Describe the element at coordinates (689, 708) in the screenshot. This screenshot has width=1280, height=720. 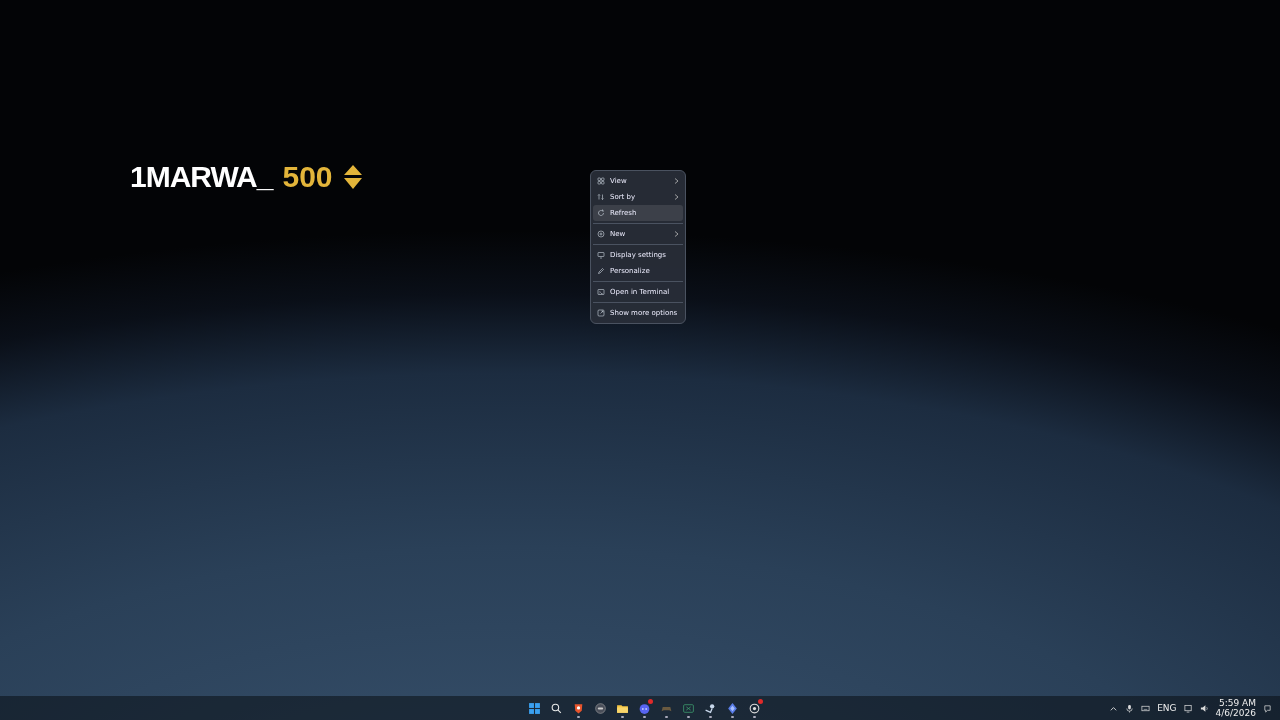
I see `crossed-box-icon` at that location.